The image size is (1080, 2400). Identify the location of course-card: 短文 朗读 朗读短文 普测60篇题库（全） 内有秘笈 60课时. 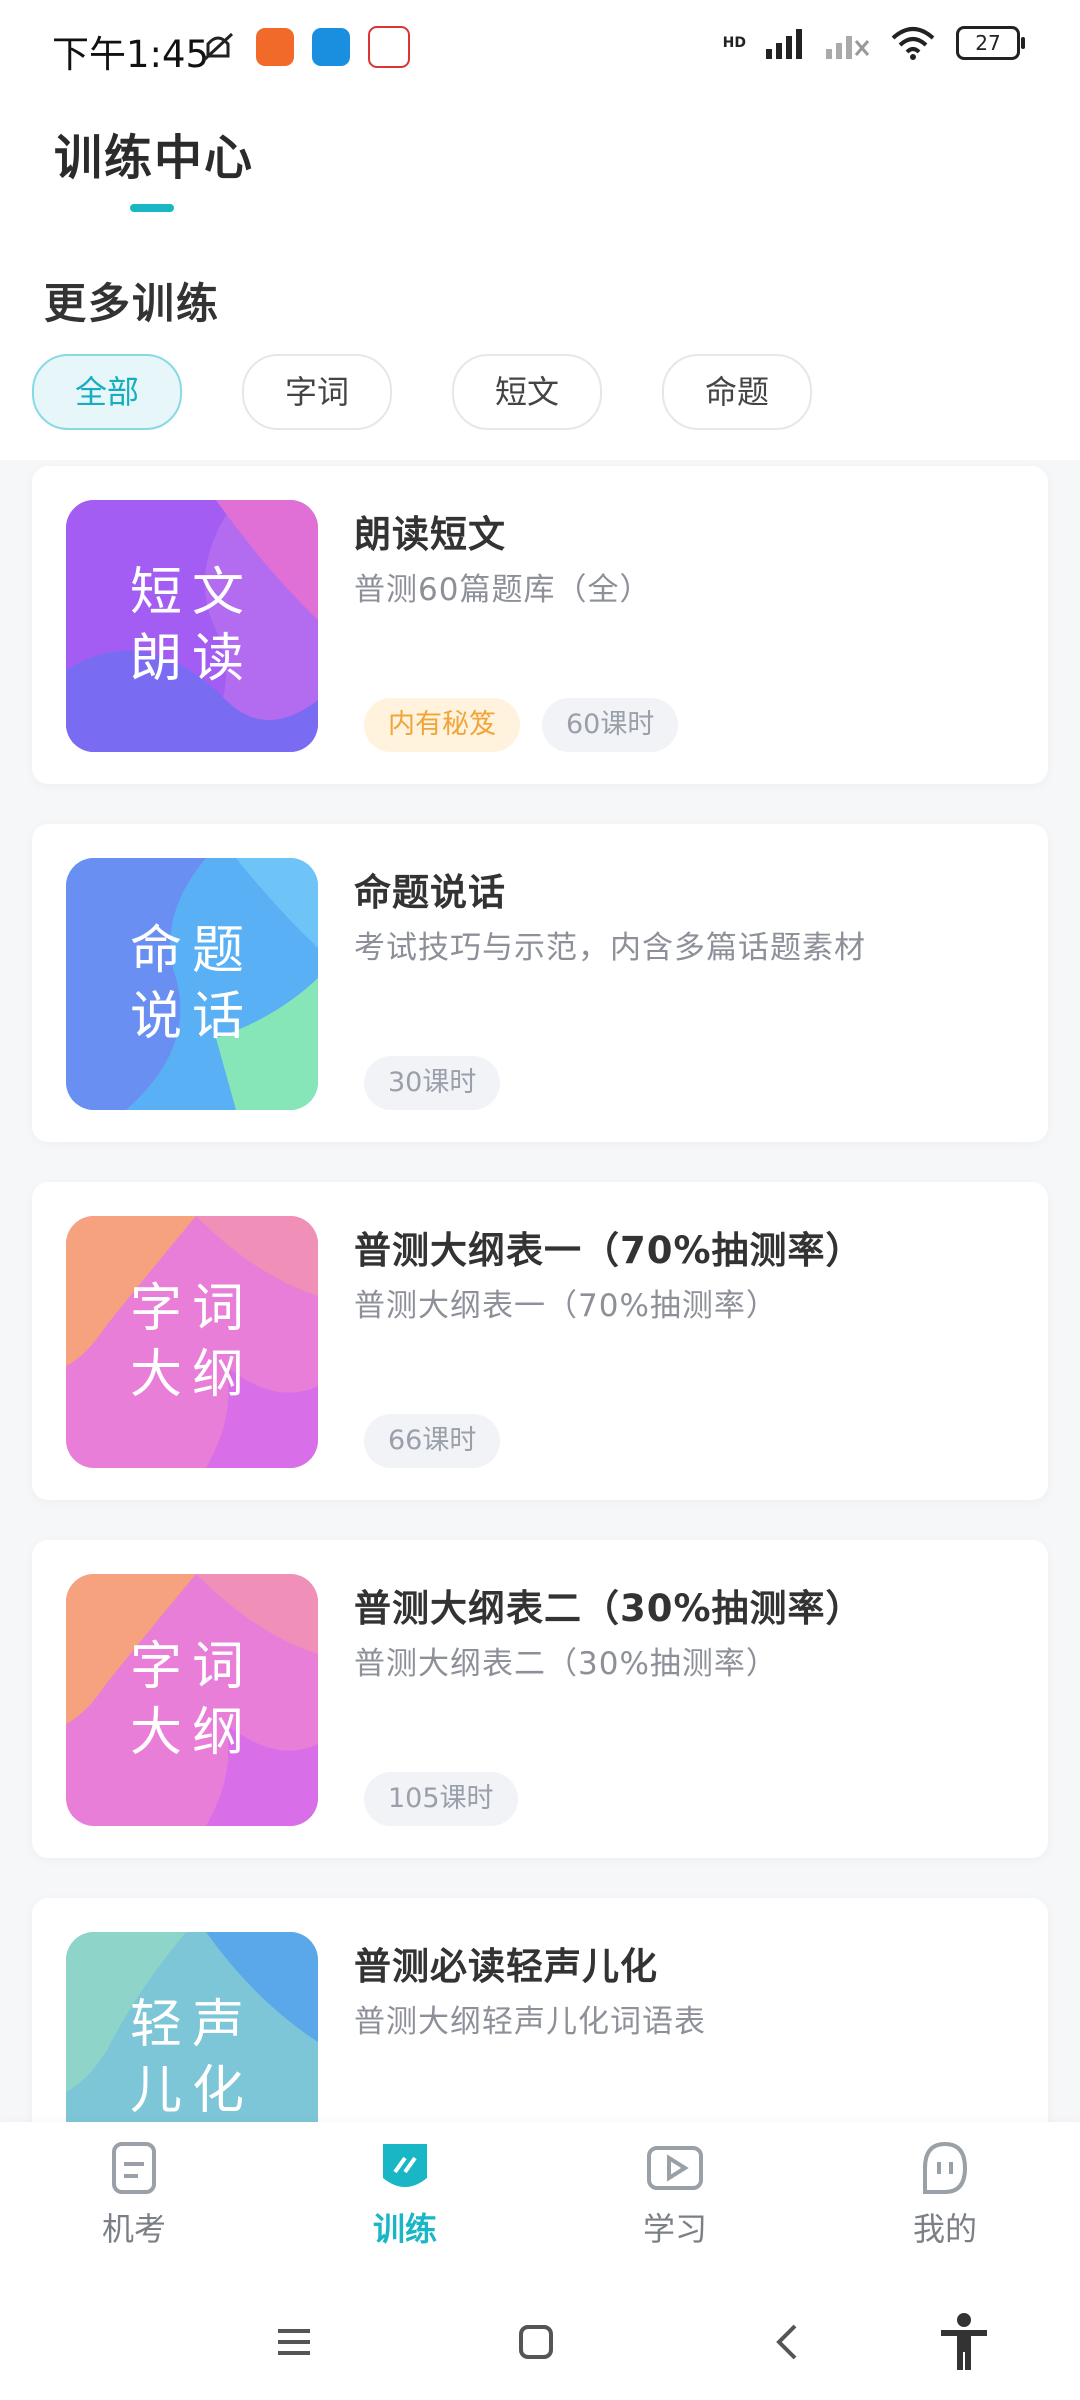
(540, 625).